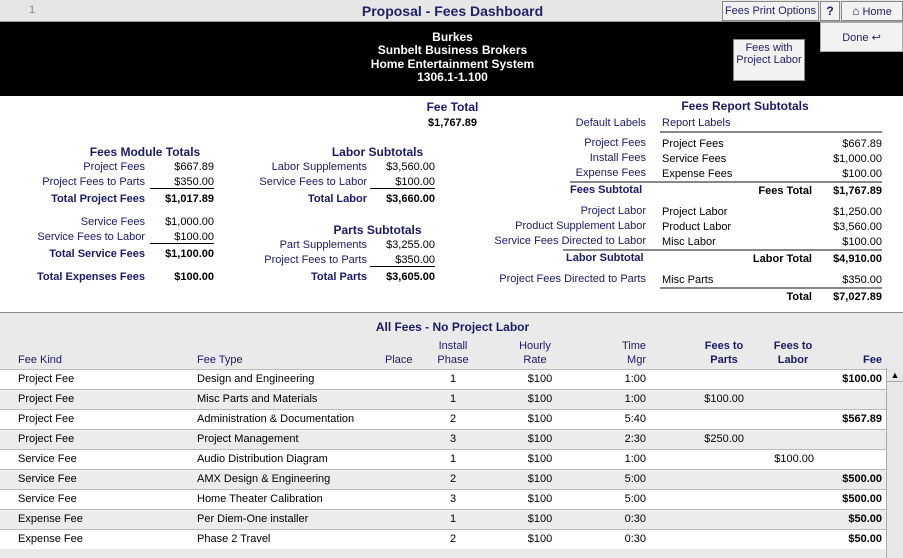 This screenshot has width=903, height=558. What do you see at coordinates (410, 245) in the screenshot?
I see `part-supplements-value: $3,255.00` at bounding box center [410, 245].